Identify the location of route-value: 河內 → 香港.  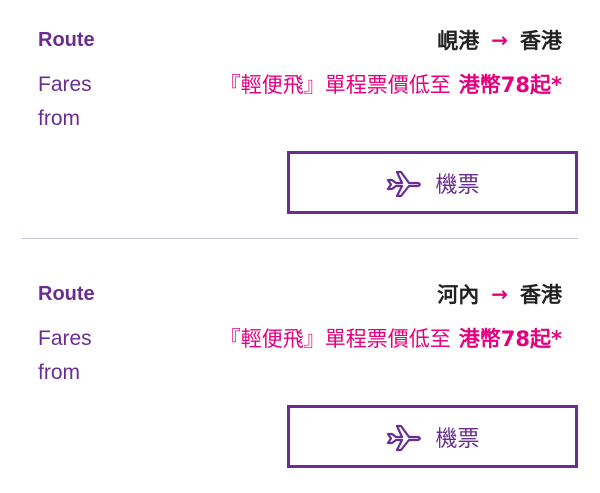
(499, 294).